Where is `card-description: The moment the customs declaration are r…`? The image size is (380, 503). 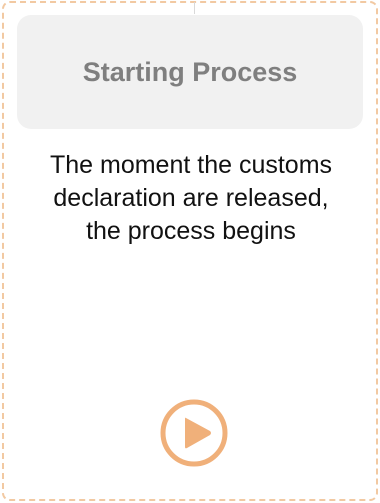 card-description: The moment the customs declaration are r… is located at coordinates (191, 198).